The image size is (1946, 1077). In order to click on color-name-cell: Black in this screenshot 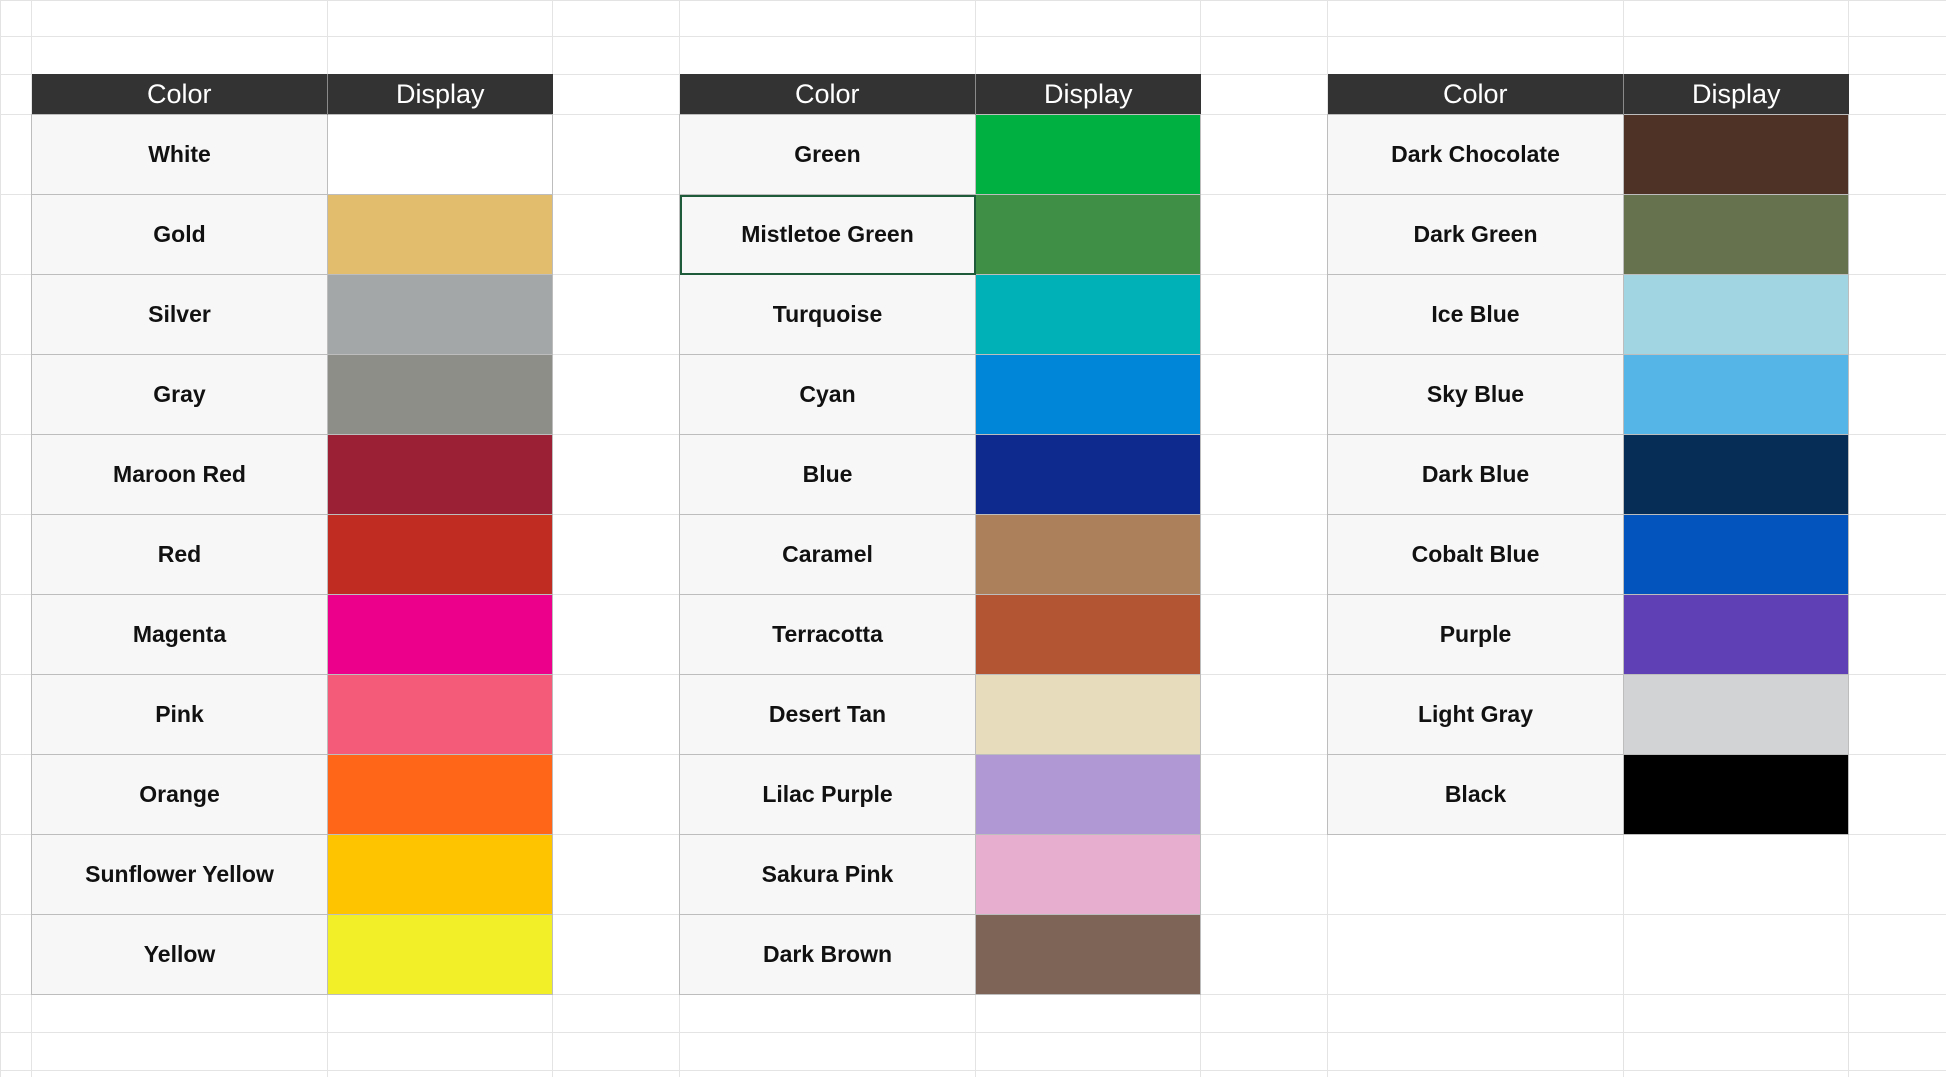, I will do `click(1475, 794)`.